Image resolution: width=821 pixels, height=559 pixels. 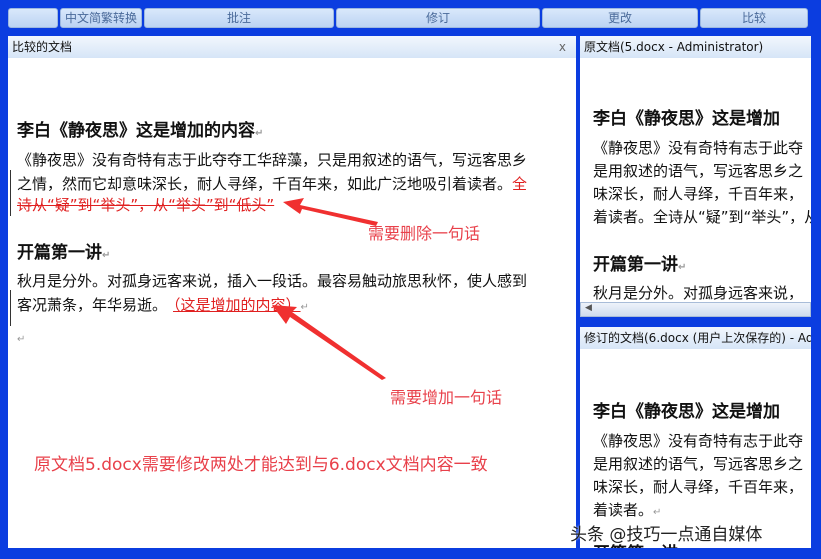 What do you see at coordinates (446, 397) in the screenshot?
I see `annotation-add: 需要增加一句话` at bounding box center [446, 397].